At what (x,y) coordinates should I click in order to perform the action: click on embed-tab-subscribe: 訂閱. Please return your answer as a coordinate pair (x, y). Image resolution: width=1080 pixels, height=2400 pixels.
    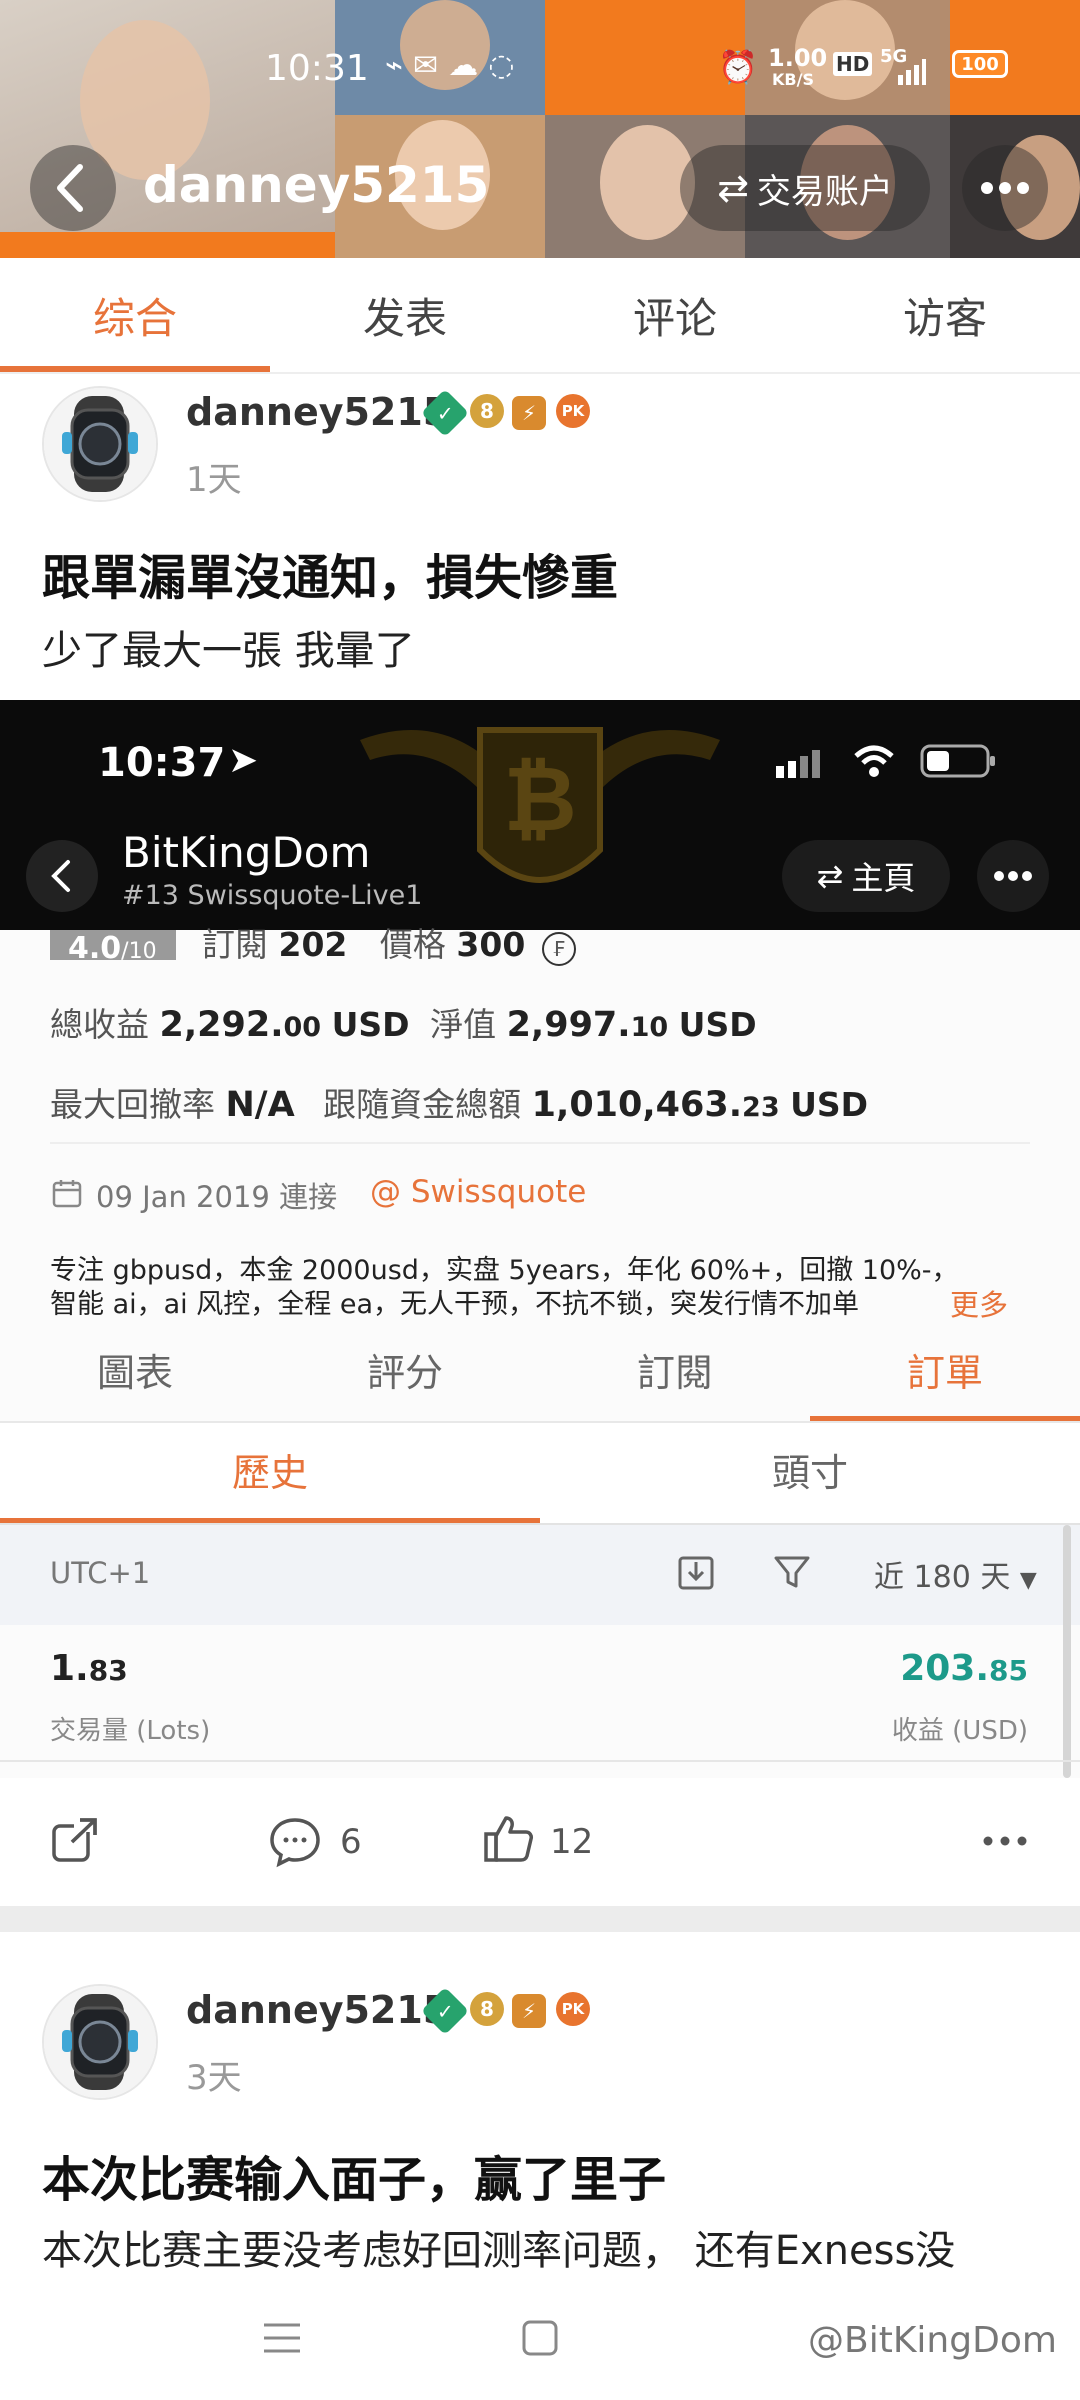
    Looking at the image, I should click on (675, 1369).